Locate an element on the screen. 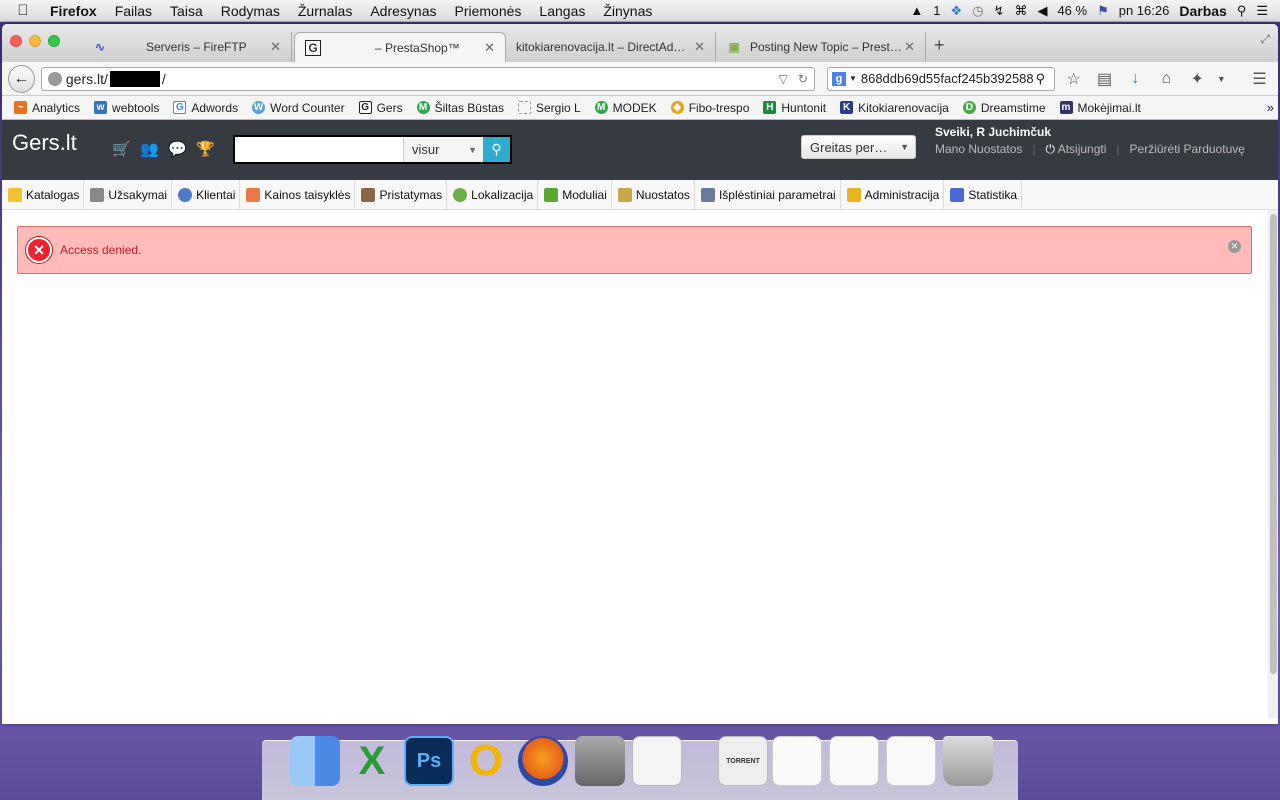  time-machine-icon: ◷ is located at coordinates (977, 11).